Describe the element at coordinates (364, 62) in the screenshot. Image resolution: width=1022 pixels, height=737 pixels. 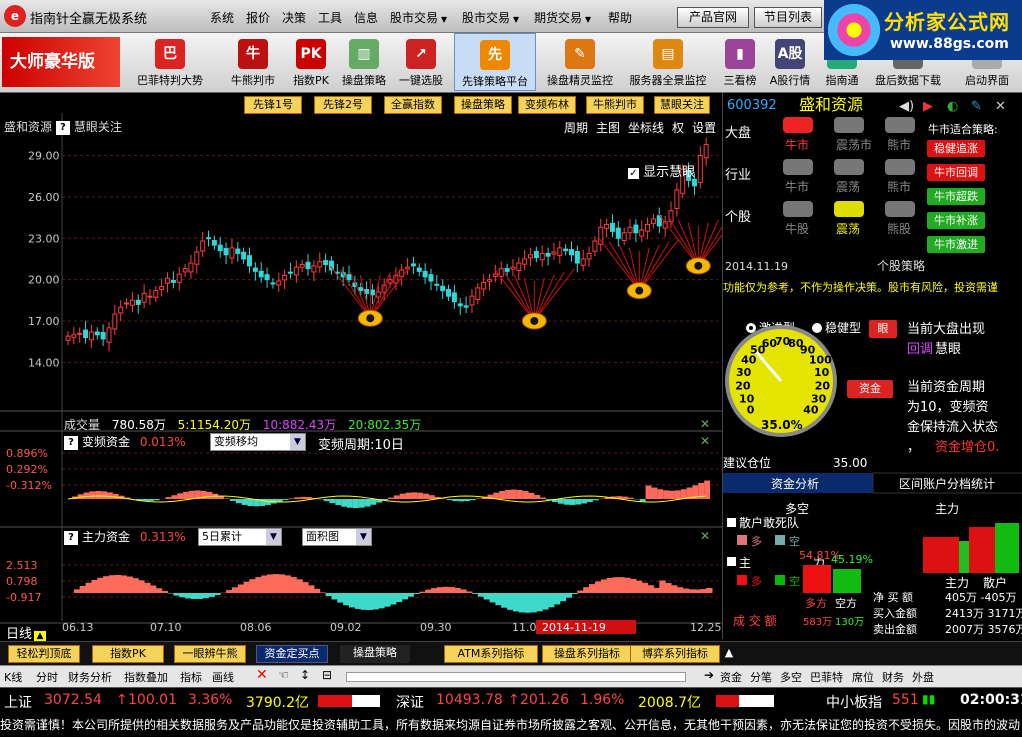
I see `toolbar-item: ▥ 操盘策略` at that location.